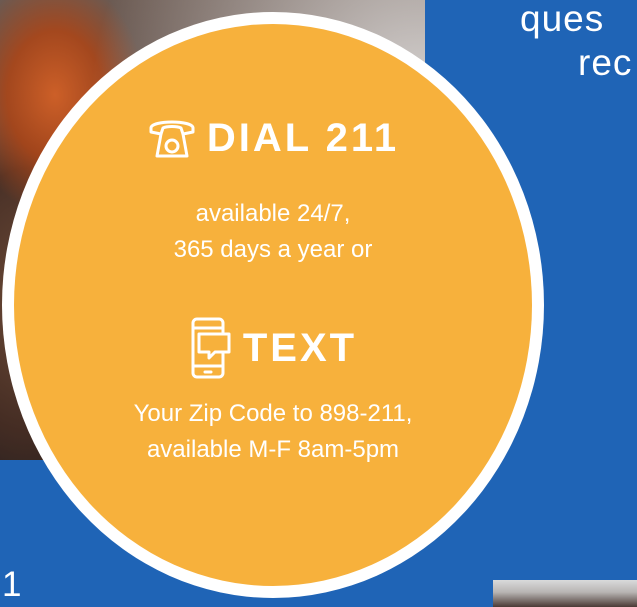  I want to click on dial-title: DIAL 211, so click(303, 137).